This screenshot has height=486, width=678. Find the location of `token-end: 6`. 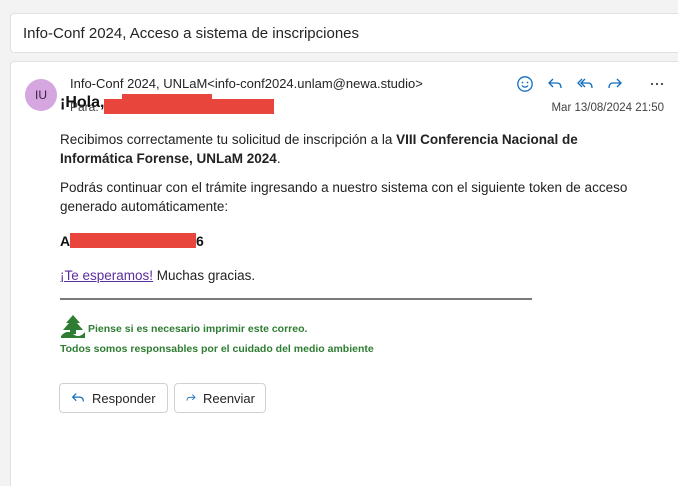

token-end: 6 is located at coordinates (200, 241).